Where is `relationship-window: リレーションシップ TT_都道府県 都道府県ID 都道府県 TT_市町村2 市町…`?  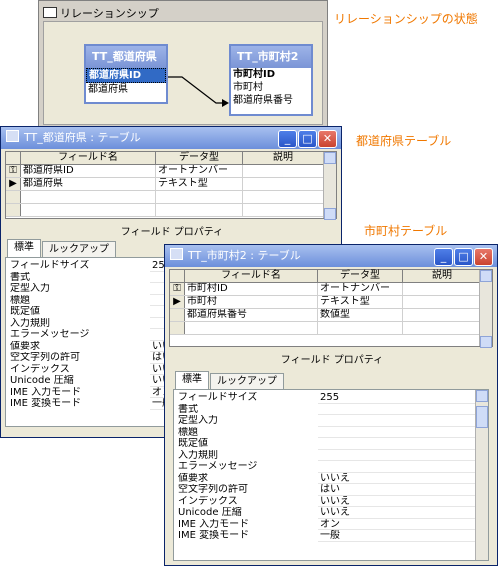 relationship-window: リレーションシップ TT_都道府県 都道府県ID 都道府県 TT_市町村2 市町… is located at coordinates (183, 64).